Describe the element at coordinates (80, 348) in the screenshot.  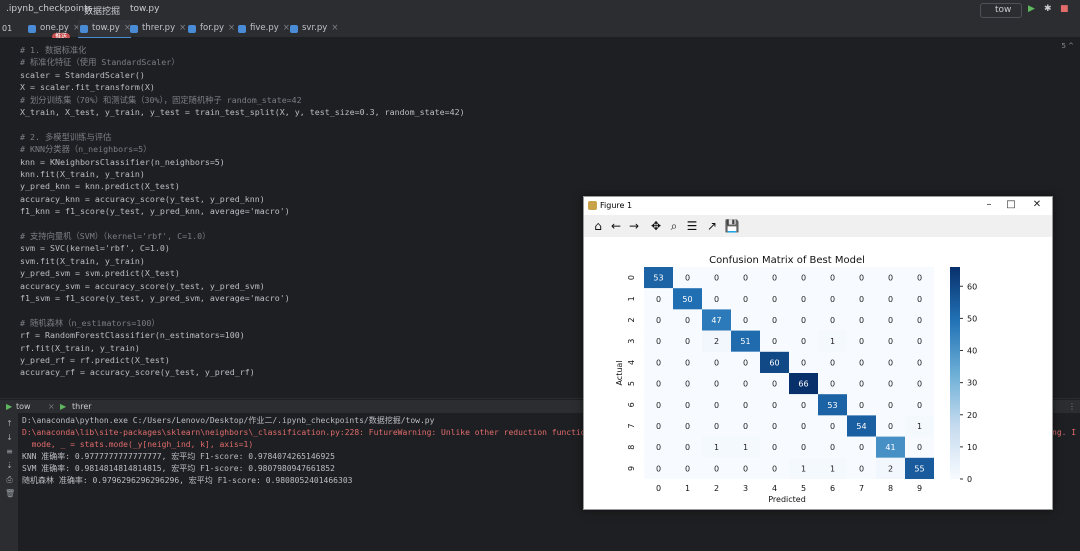
I see `code-line: rf.fit(X_train, y_train)` at that location.